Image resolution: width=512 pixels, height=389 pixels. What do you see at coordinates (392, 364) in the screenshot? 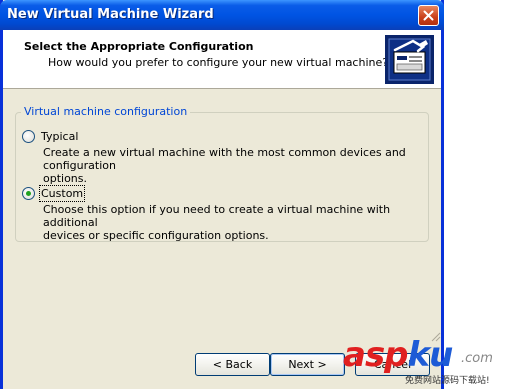
I see `cancel-button: Cancel` at bounding box center [392, 364].